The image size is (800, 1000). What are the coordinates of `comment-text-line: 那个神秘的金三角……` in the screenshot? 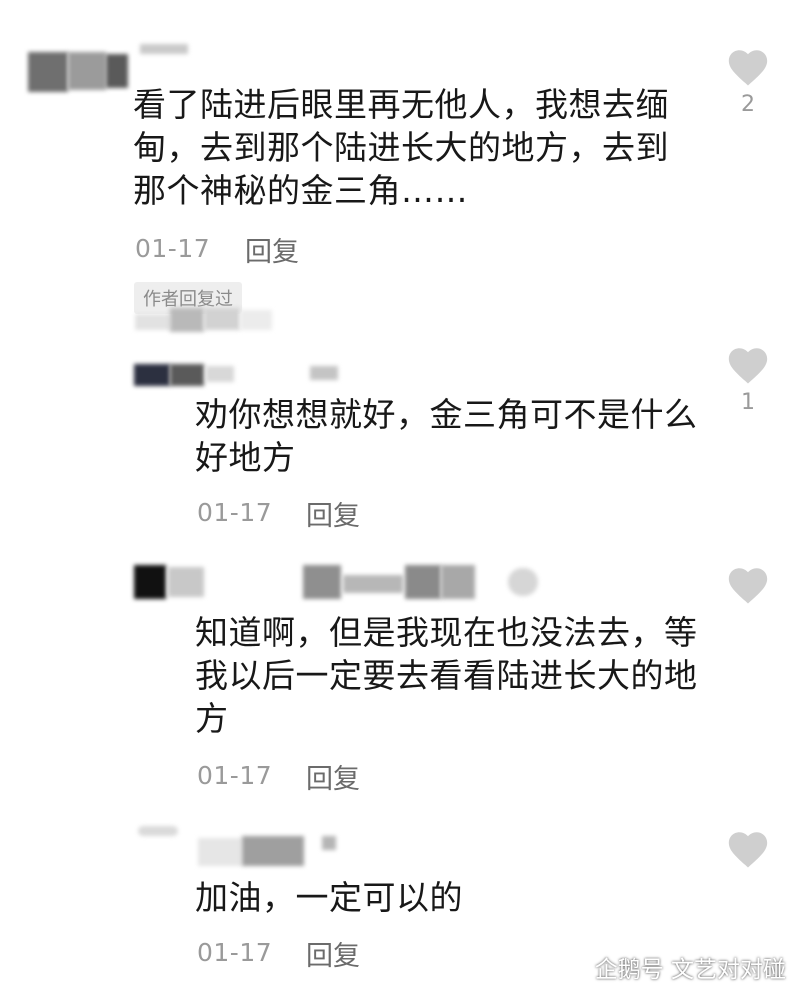 It's located at (300, 190).